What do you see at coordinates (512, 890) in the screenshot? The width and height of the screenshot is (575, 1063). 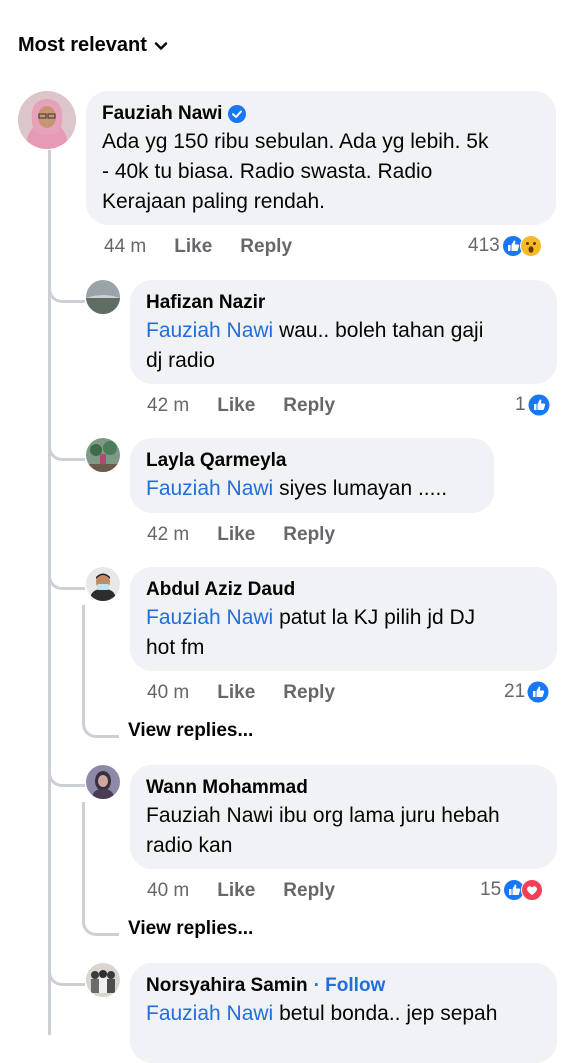 I see `reaction-summary: 15` at bounding box center [512, 890].